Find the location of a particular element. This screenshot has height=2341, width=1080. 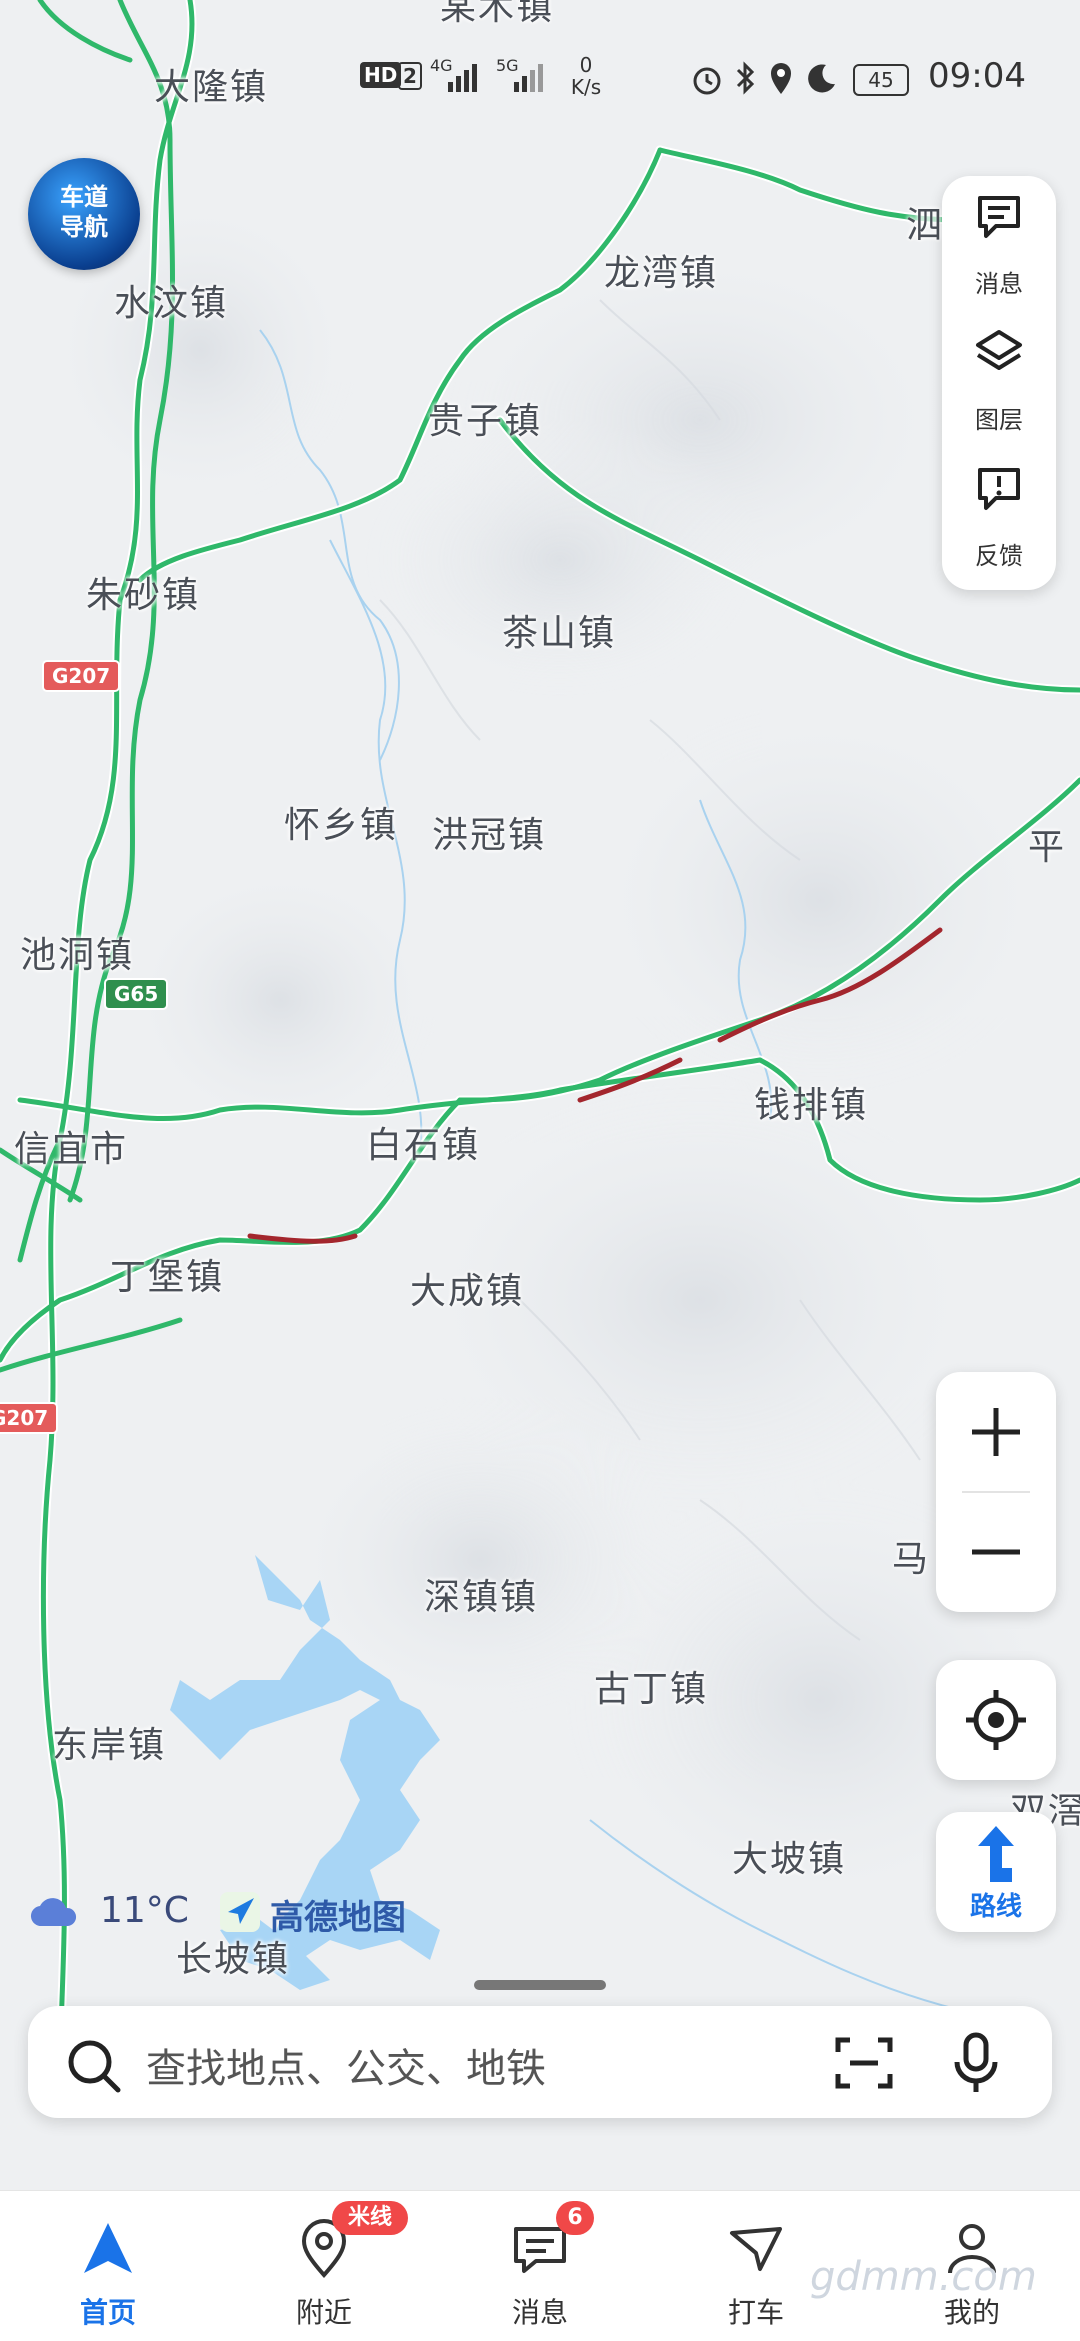

map-tools-panel: 消息 图层 反馈 is located at coordinates (999, 383).